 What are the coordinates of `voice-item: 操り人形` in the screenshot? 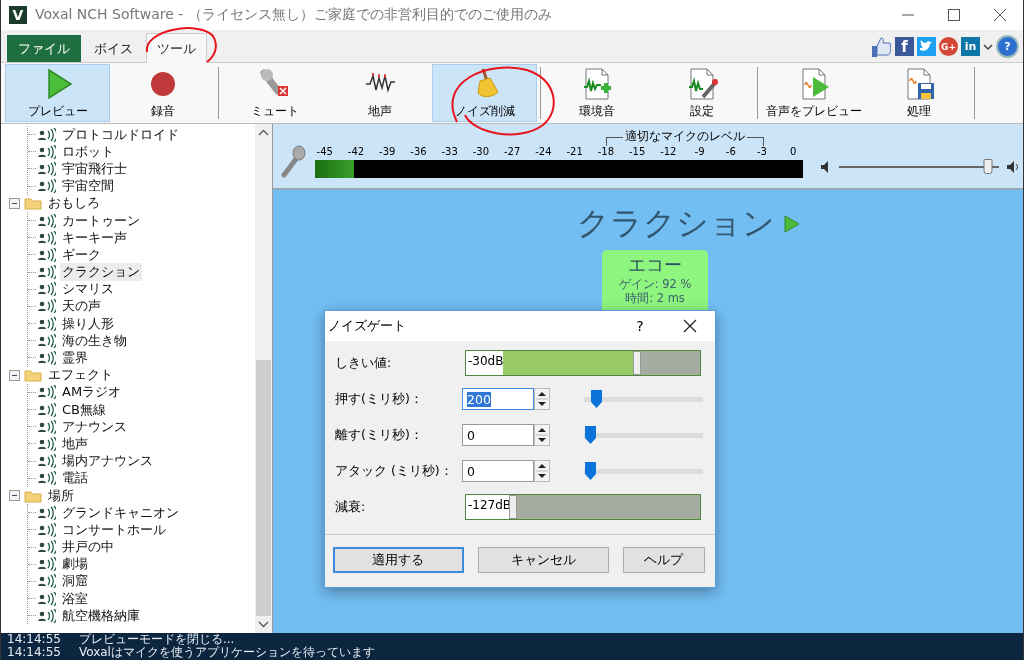 It's located at (88, 323).